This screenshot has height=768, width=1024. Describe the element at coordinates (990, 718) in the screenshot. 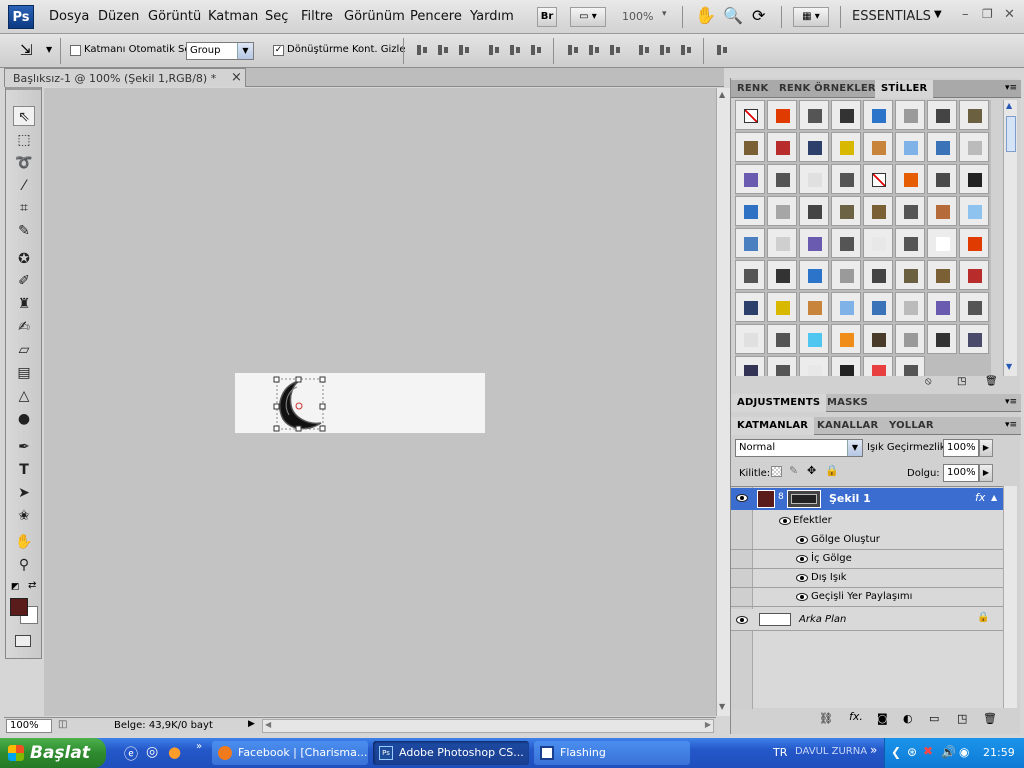

I see `delete-layer-icon: 🗑` at that location.